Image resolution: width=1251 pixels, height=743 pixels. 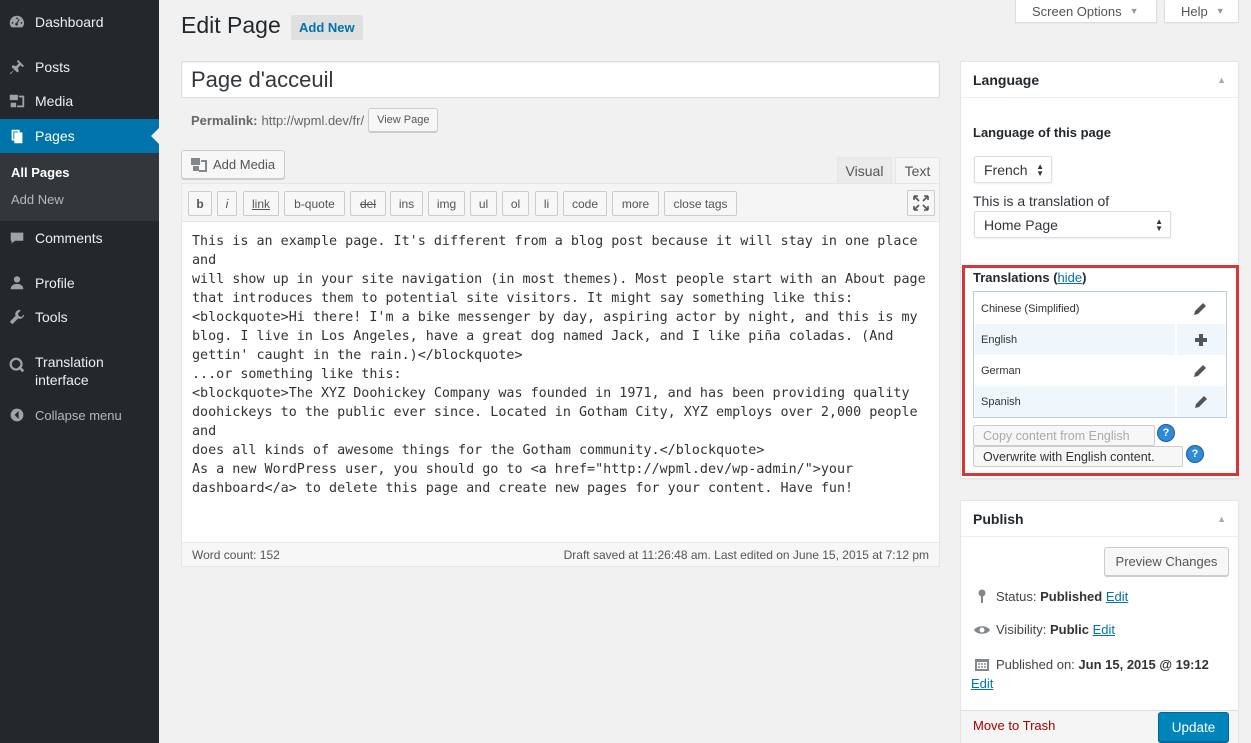 I want to click on qt-img-button: img, so click(x=446, y=203).